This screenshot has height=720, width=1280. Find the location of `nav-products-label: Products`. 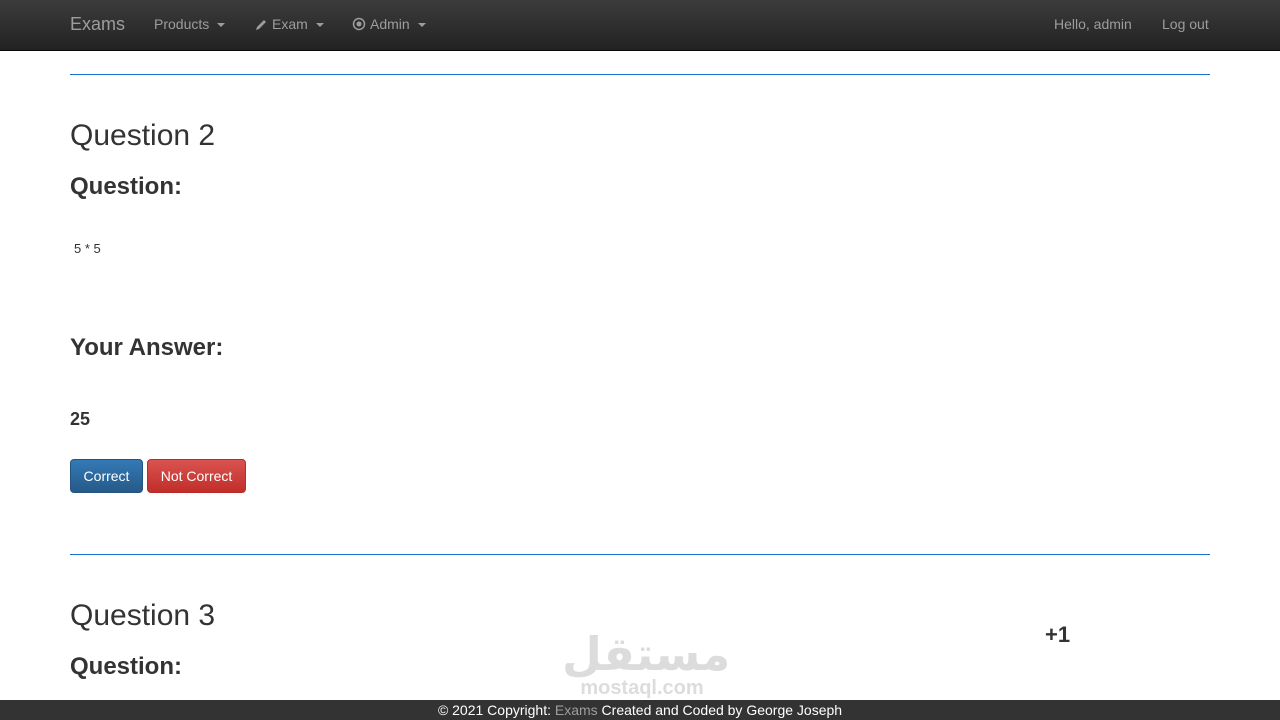

nav-products-label: Products is located at coordinates (182, 24).